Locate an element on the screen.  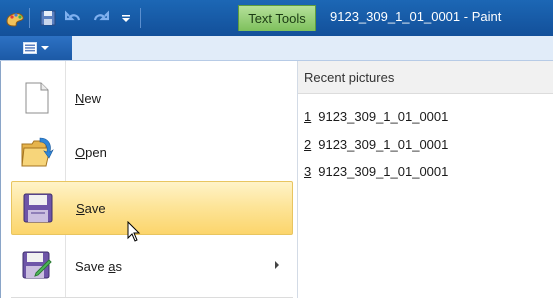
menu-item-label: Save is located at coordinates (91, 208).